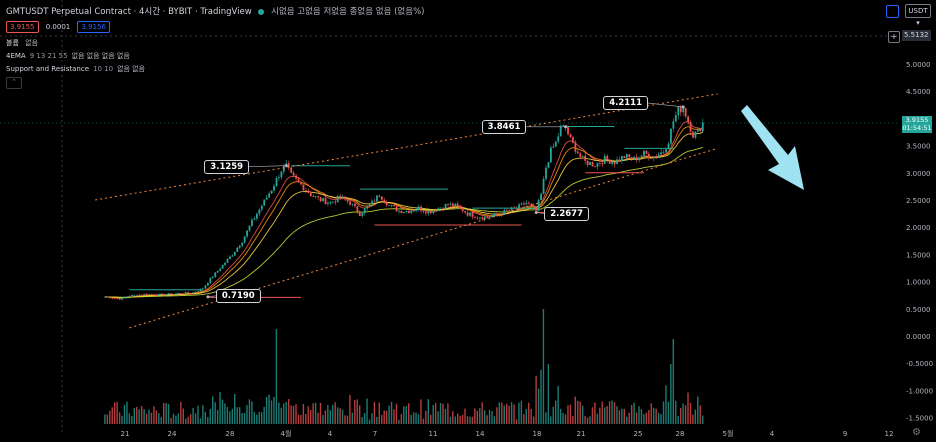 The width and height of the screenshot is (936, 442). What do you see at coordinates (22, 43) in the screenshot?
I see `indicator-volume: 볼륨 없음` at bounding box center [22, 43].